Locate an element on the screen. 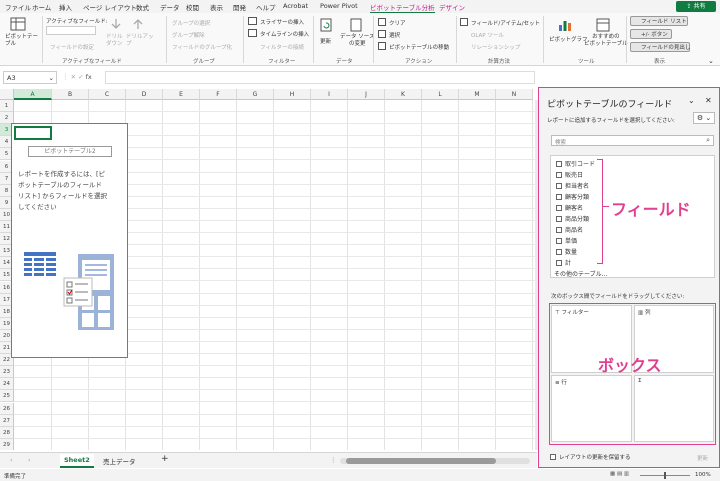 The image size is (720, 481). field-item: 販売日 is located at coordinates (569, 174).